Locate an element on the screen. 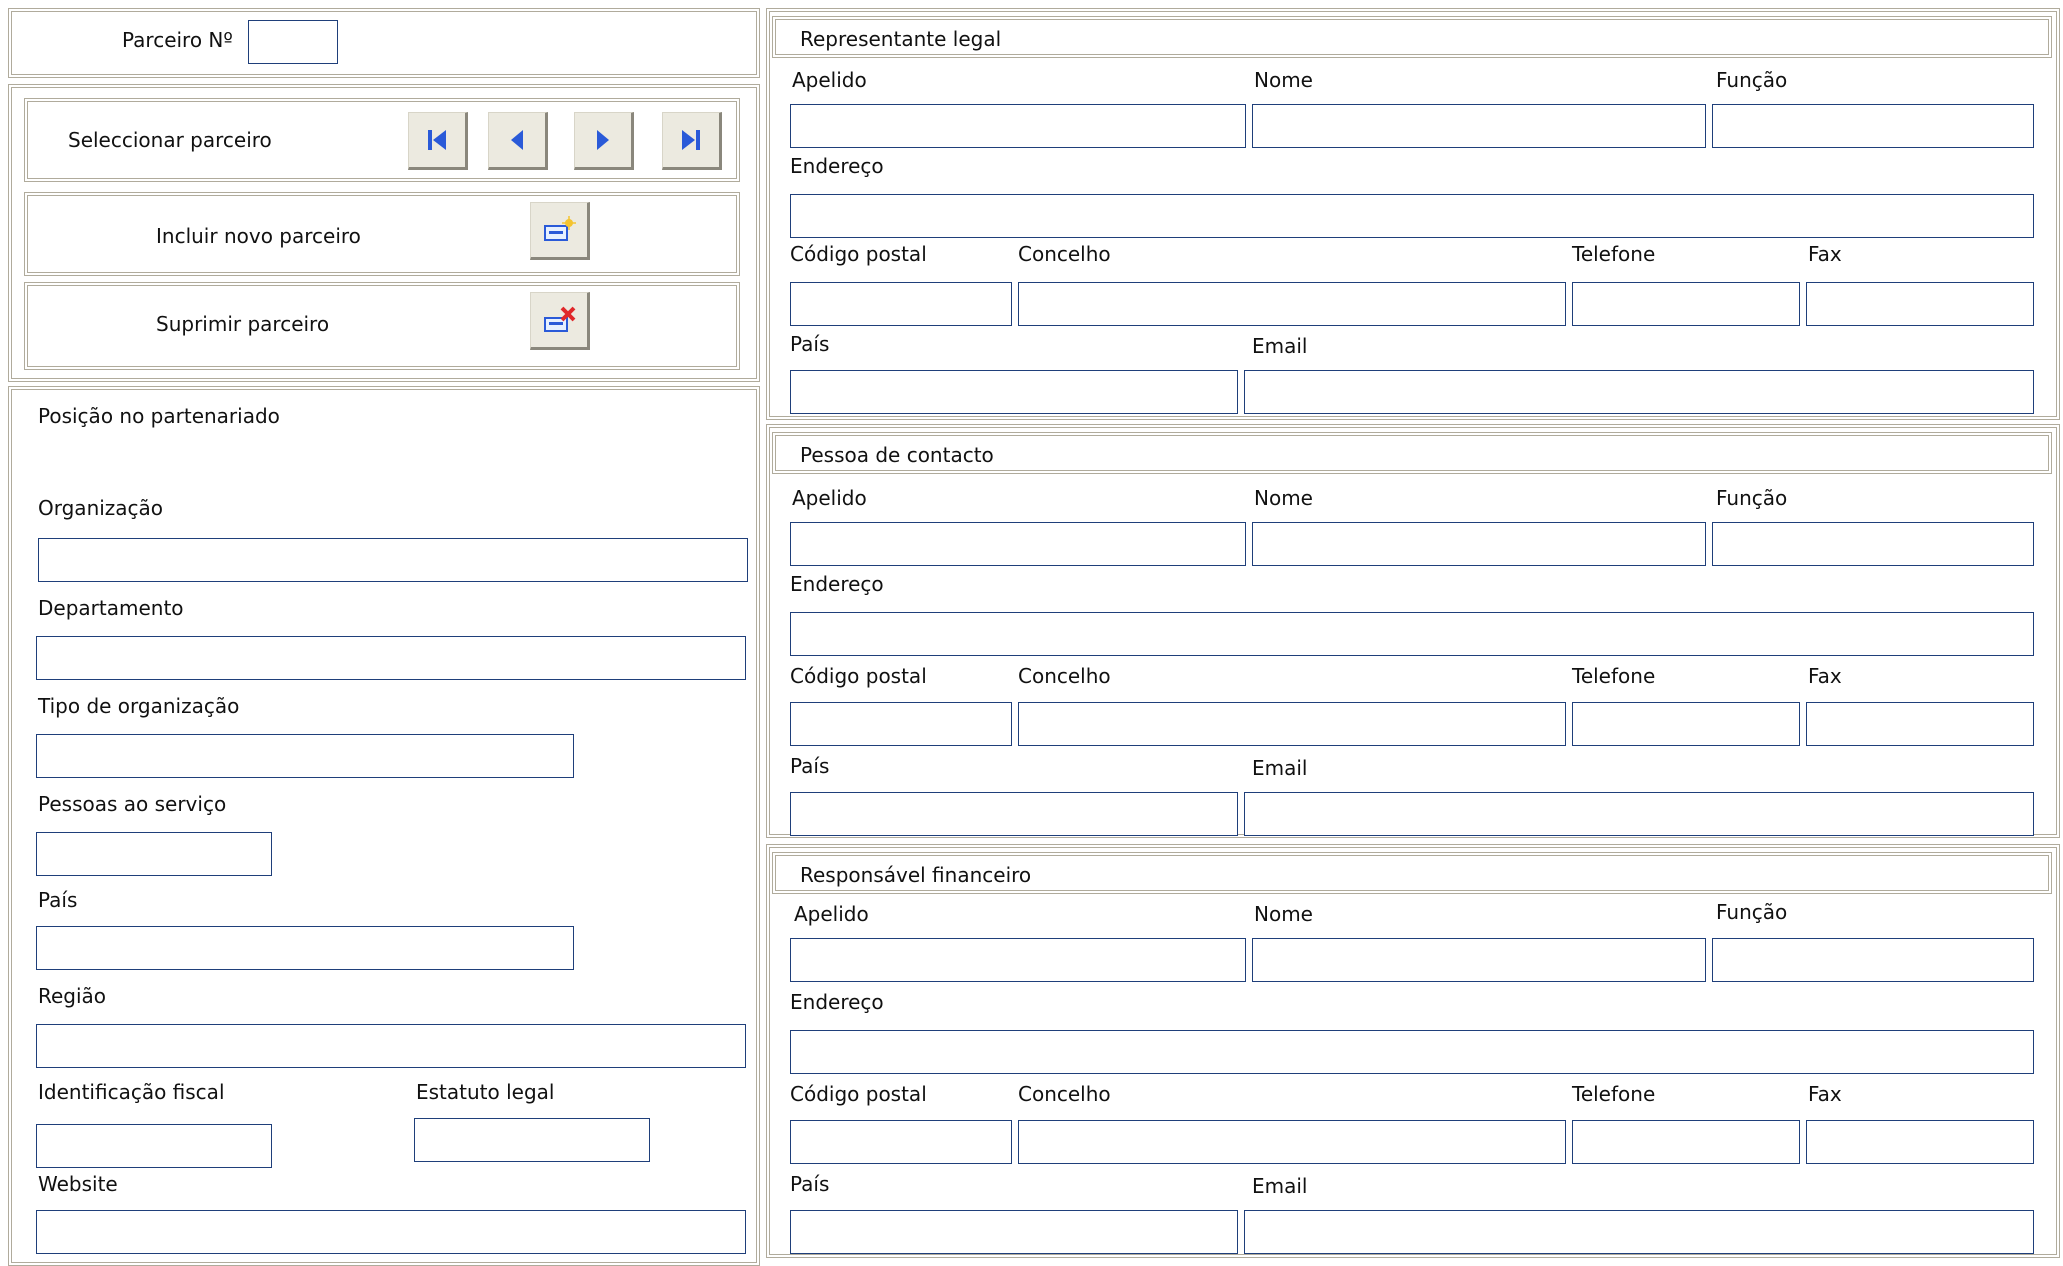 The height and width of the screenshot is (1266, 2063). tax-id-input is located at coordinates (154, 1146).